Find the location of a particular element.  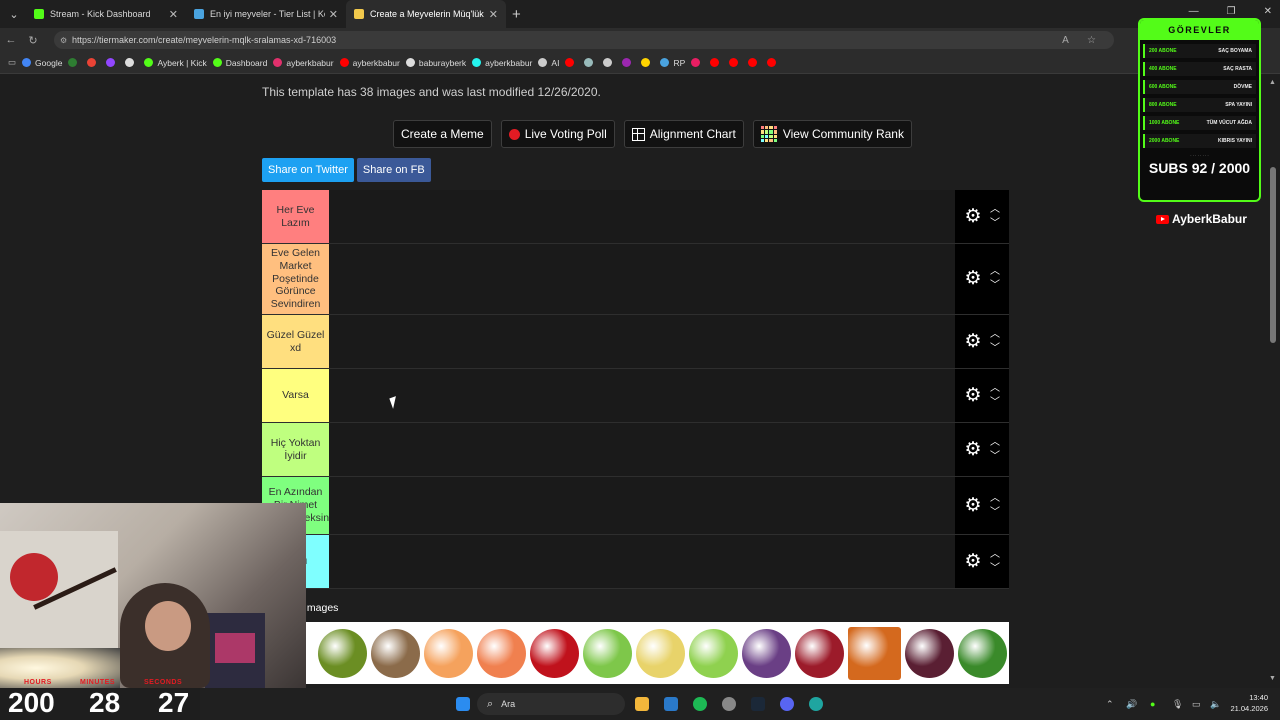

scroll-thumb is located at coordinates (1273, 255).